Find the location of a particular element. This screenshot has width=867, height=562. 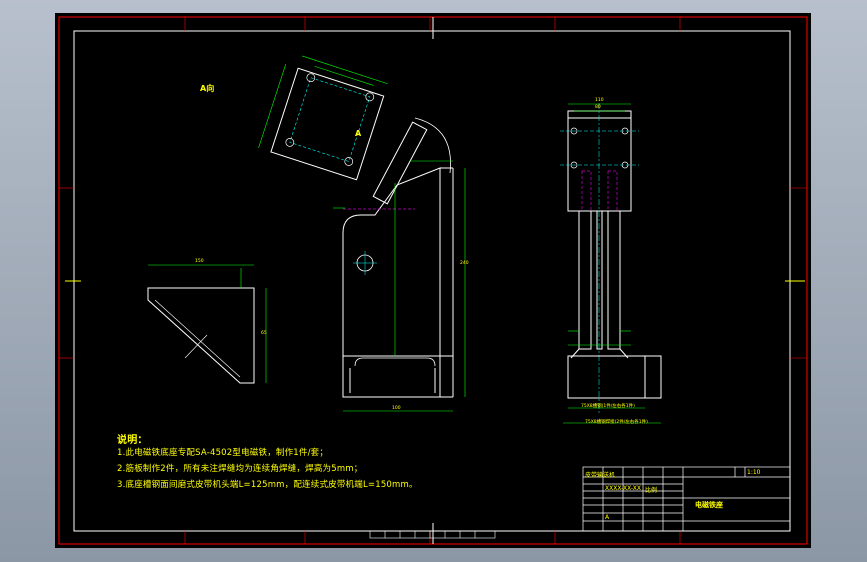

title-block-cell-1: 皮带输送机 is located at coordinates (600, 475).